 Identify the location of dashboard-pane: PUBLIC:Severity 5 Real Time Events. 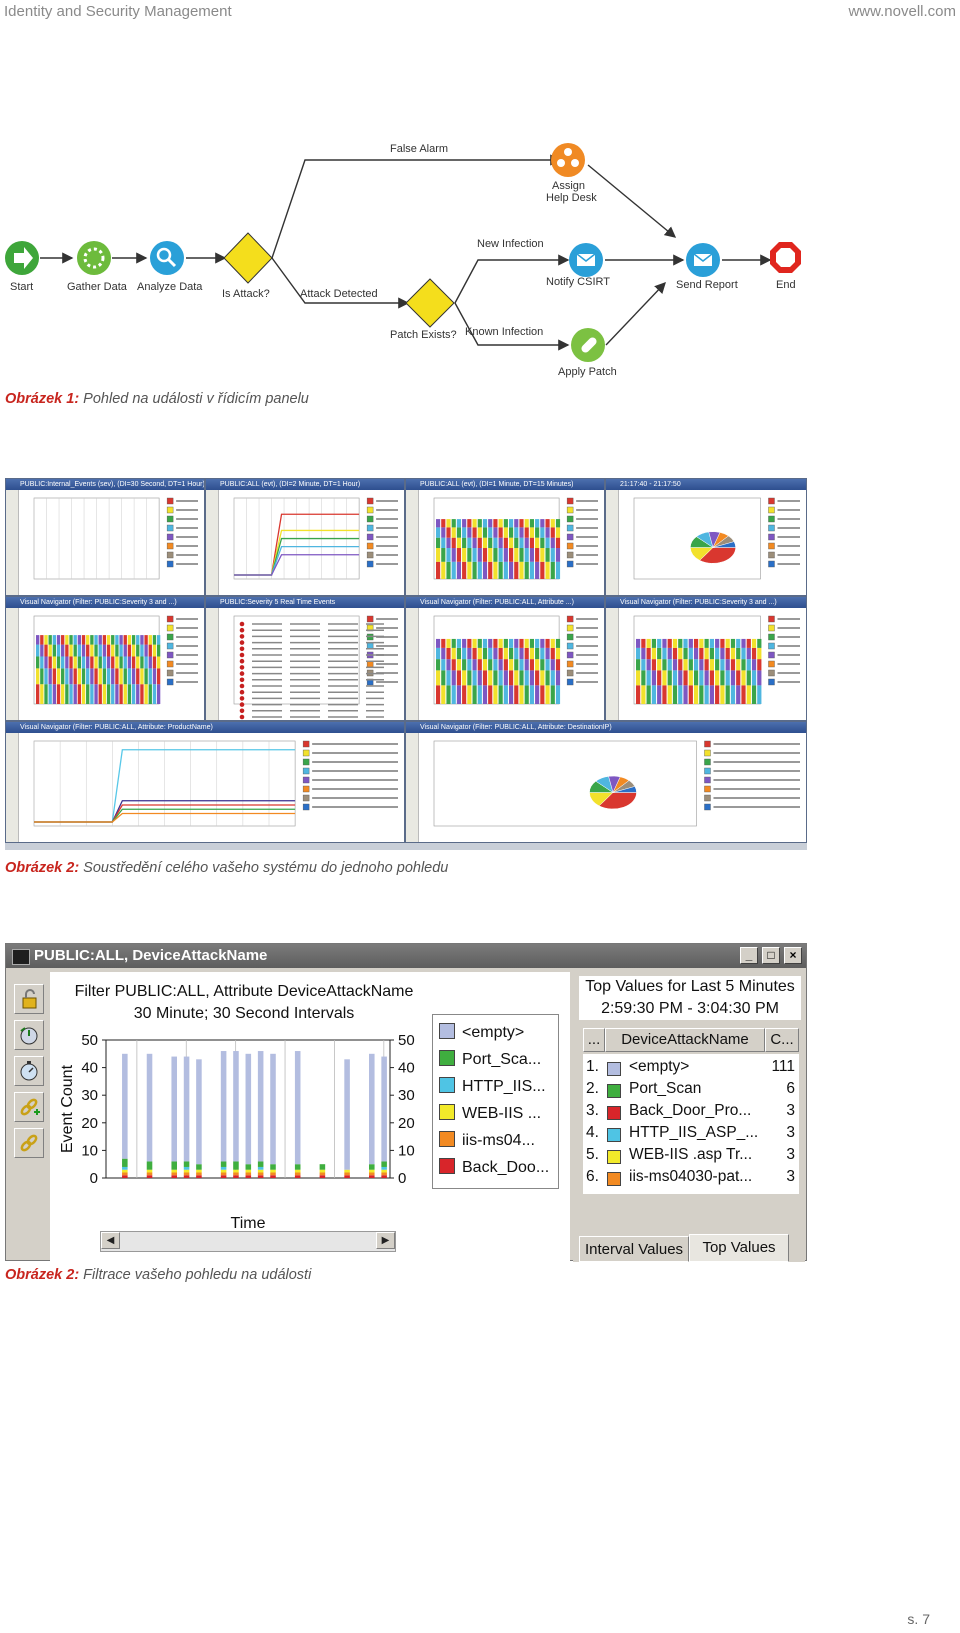
(305, 658).